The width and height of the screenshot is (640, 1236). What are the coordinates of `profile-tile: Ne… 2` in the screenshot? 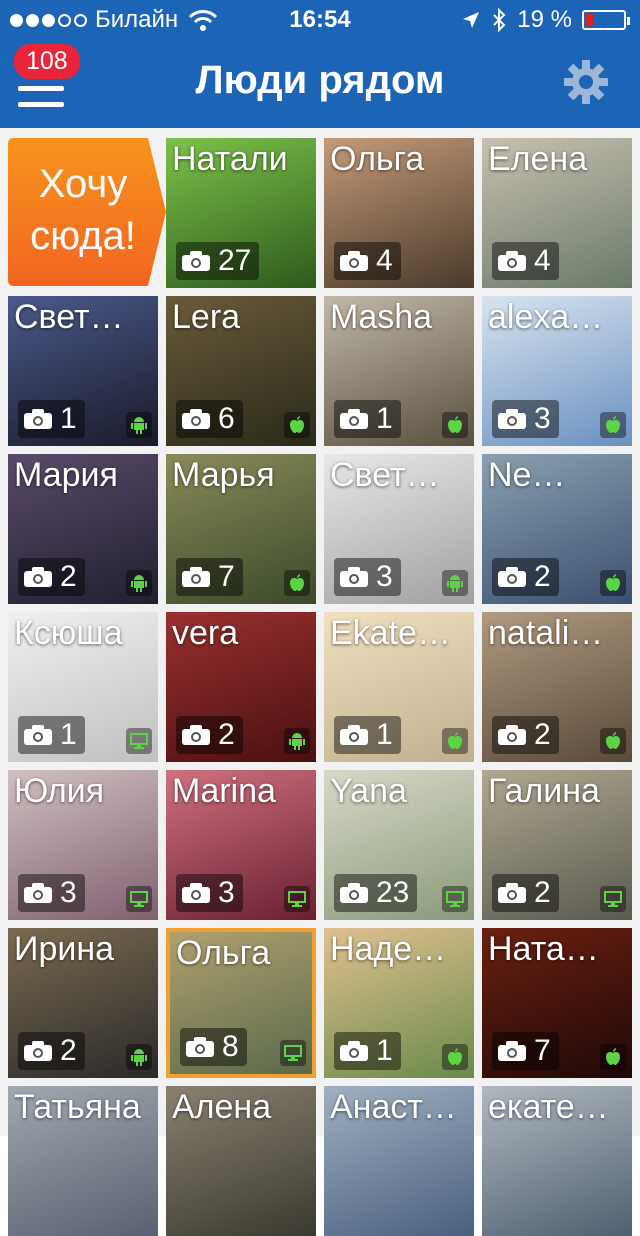 It's located at (557, 529).